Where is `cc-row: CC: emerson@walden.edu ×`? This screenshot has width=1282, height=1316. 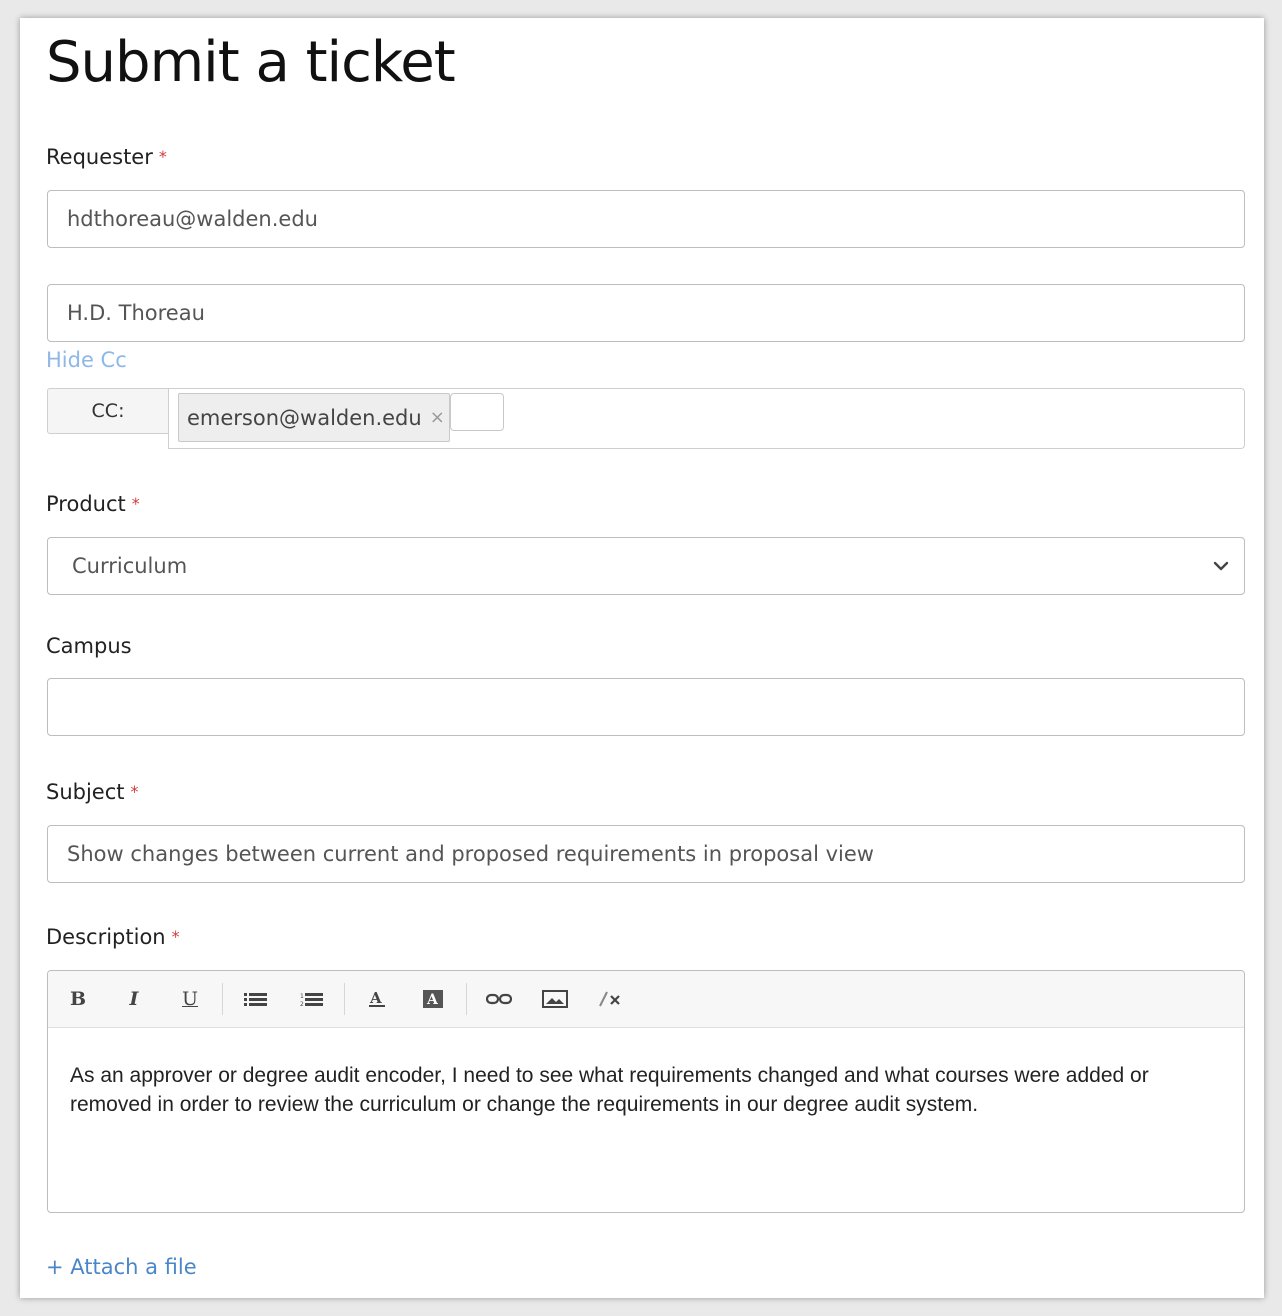 cc-row: CC: emerson@walden.edu × is located at coordinates (646, 418).